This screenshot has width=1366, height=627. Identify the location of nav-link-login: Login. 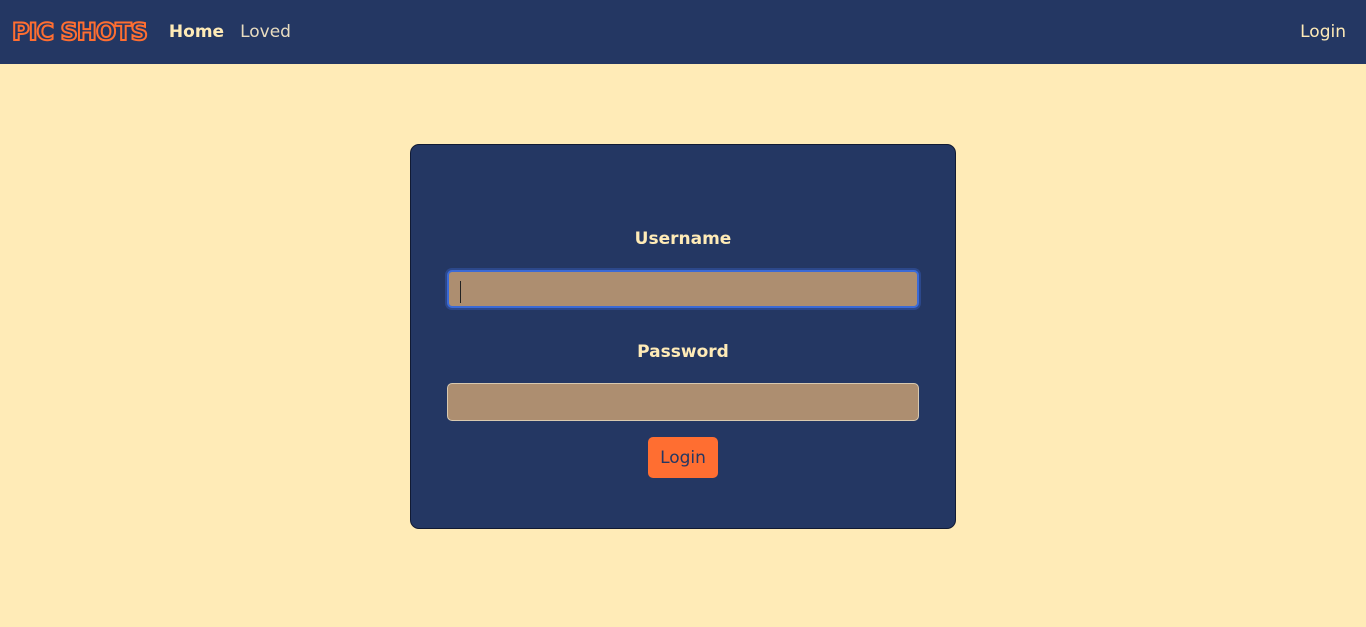
(1323, 32).